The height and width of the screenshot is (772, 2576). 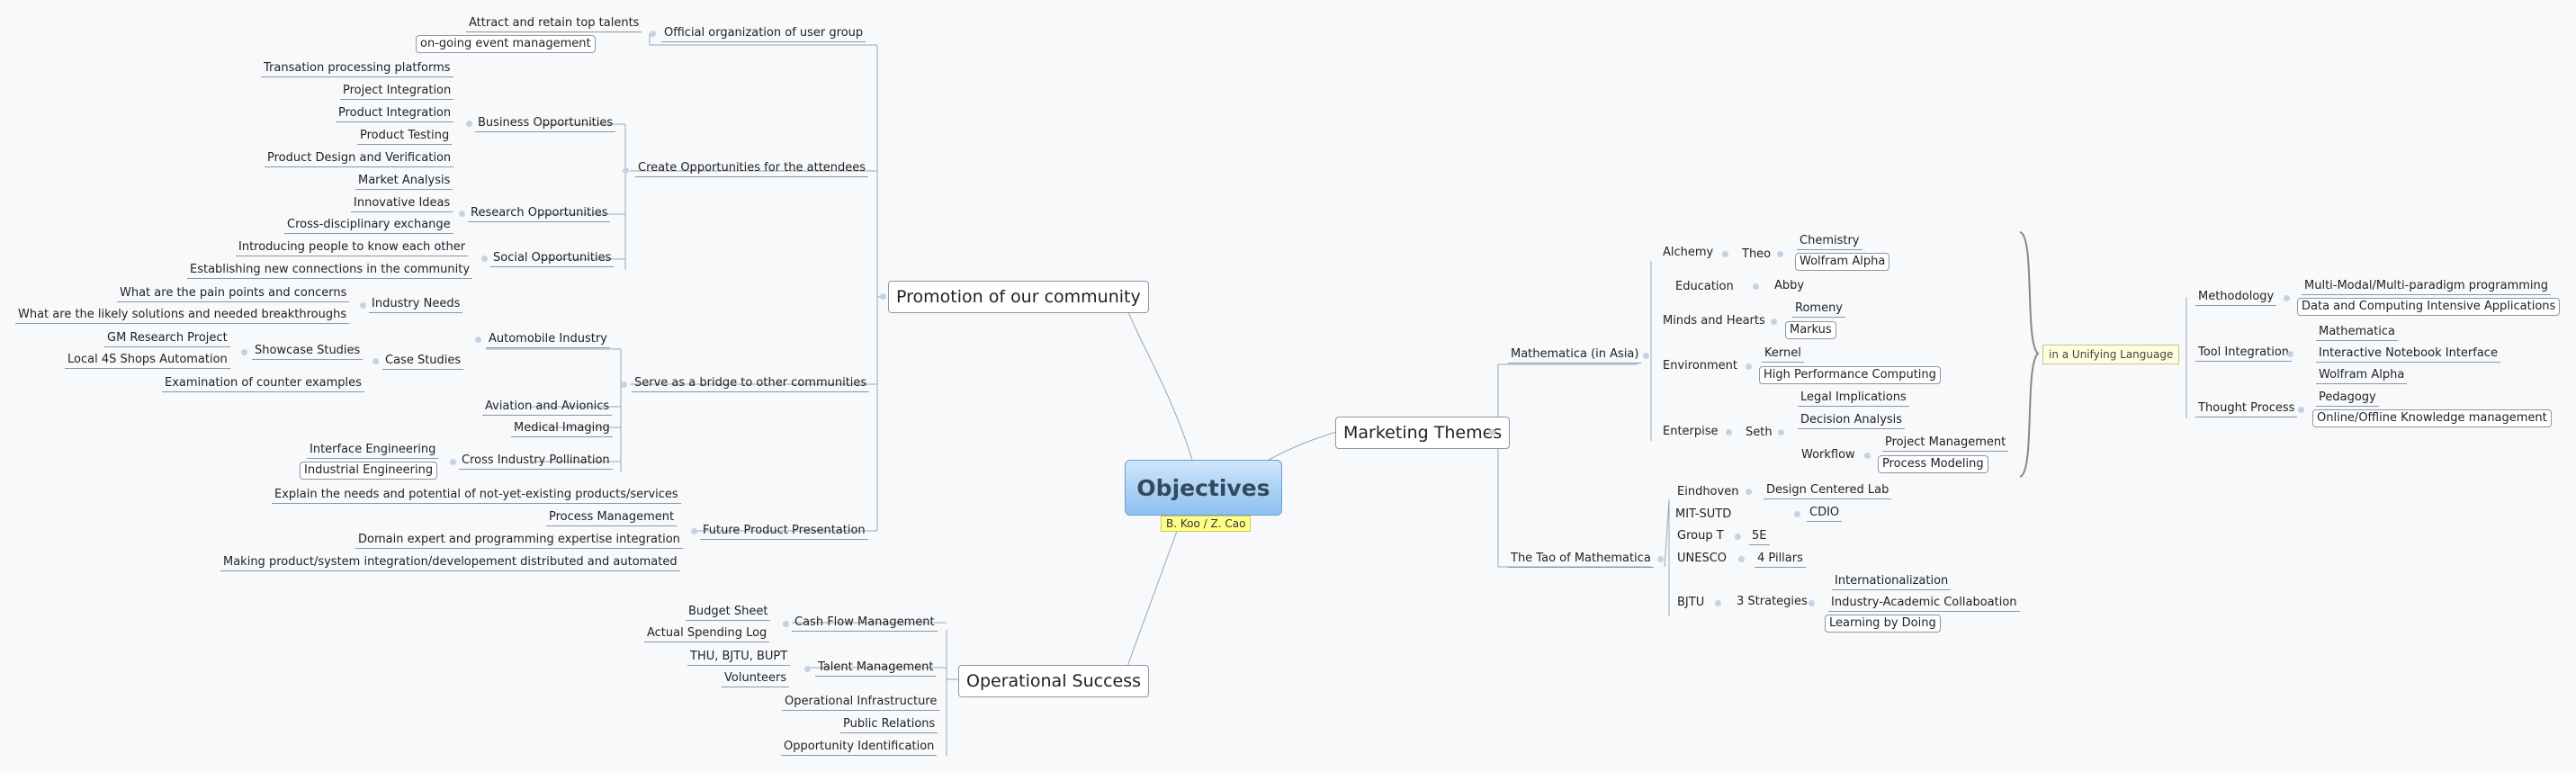 What do you see at coordinates (1705, 287) in the screenshot?
I see `education: Education` at bounding box center [1705, 287].